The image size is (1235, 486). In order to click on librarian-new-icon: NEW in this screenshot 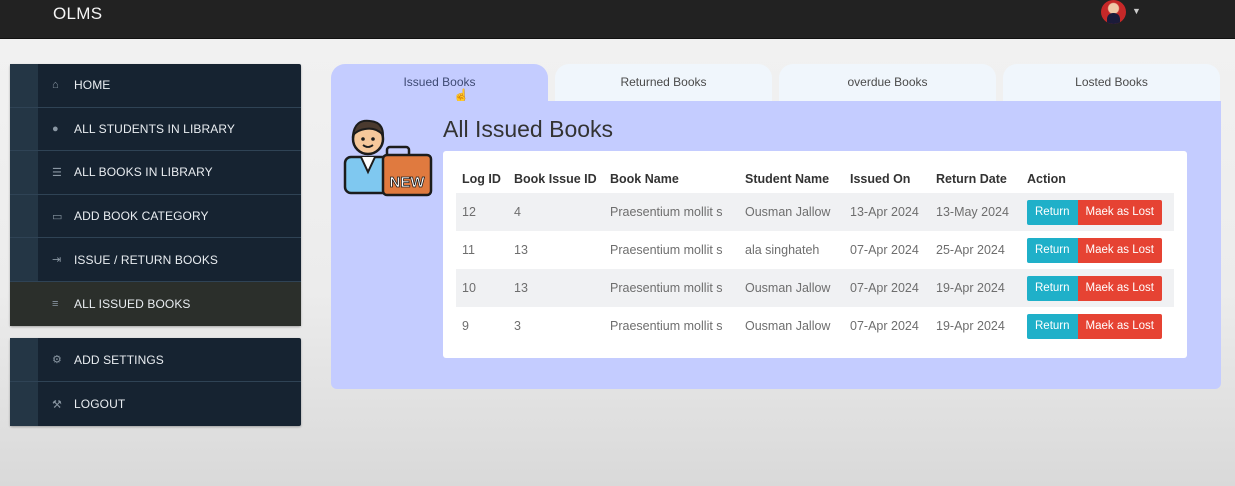, I will do `click(388, 158)`.